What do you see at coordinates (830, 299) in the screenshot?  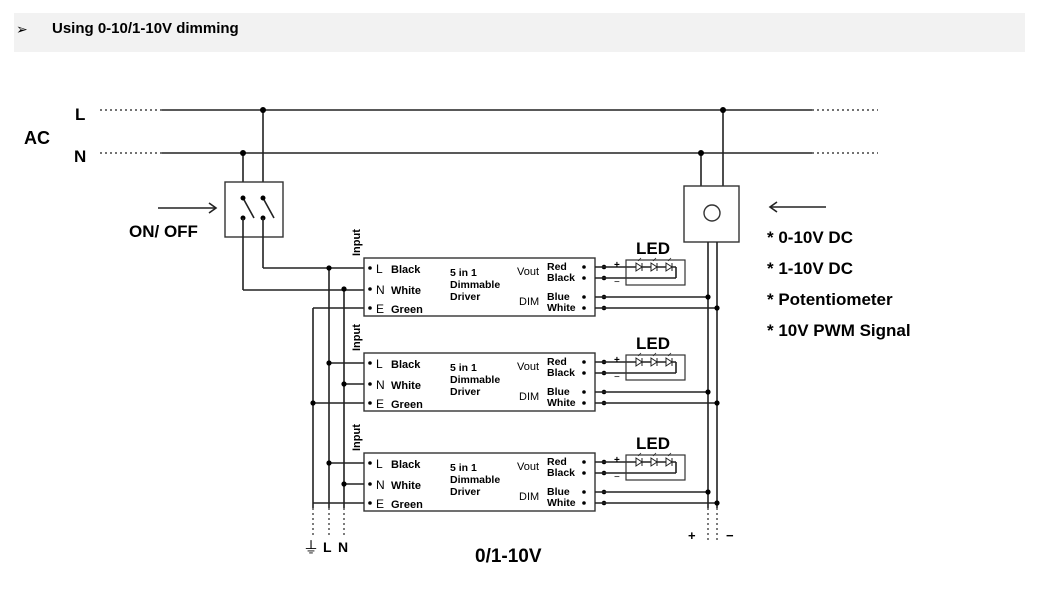 I see `dimmer-option: * Potentiometer` at bounding box center [830, 299].